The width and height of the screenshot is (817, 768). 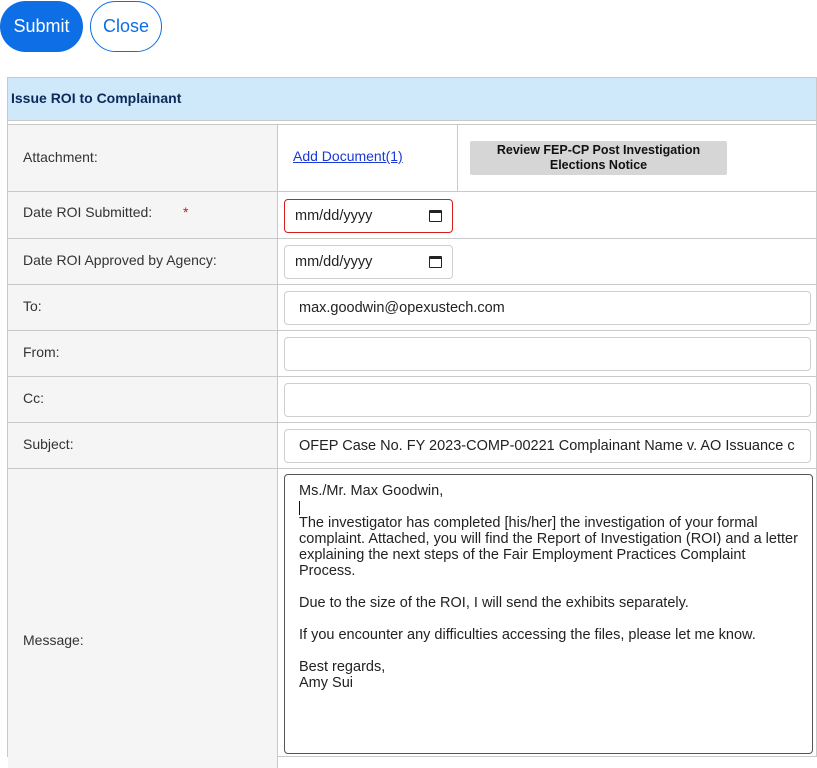 I want to click on from-input, so click(x=547, y=354).